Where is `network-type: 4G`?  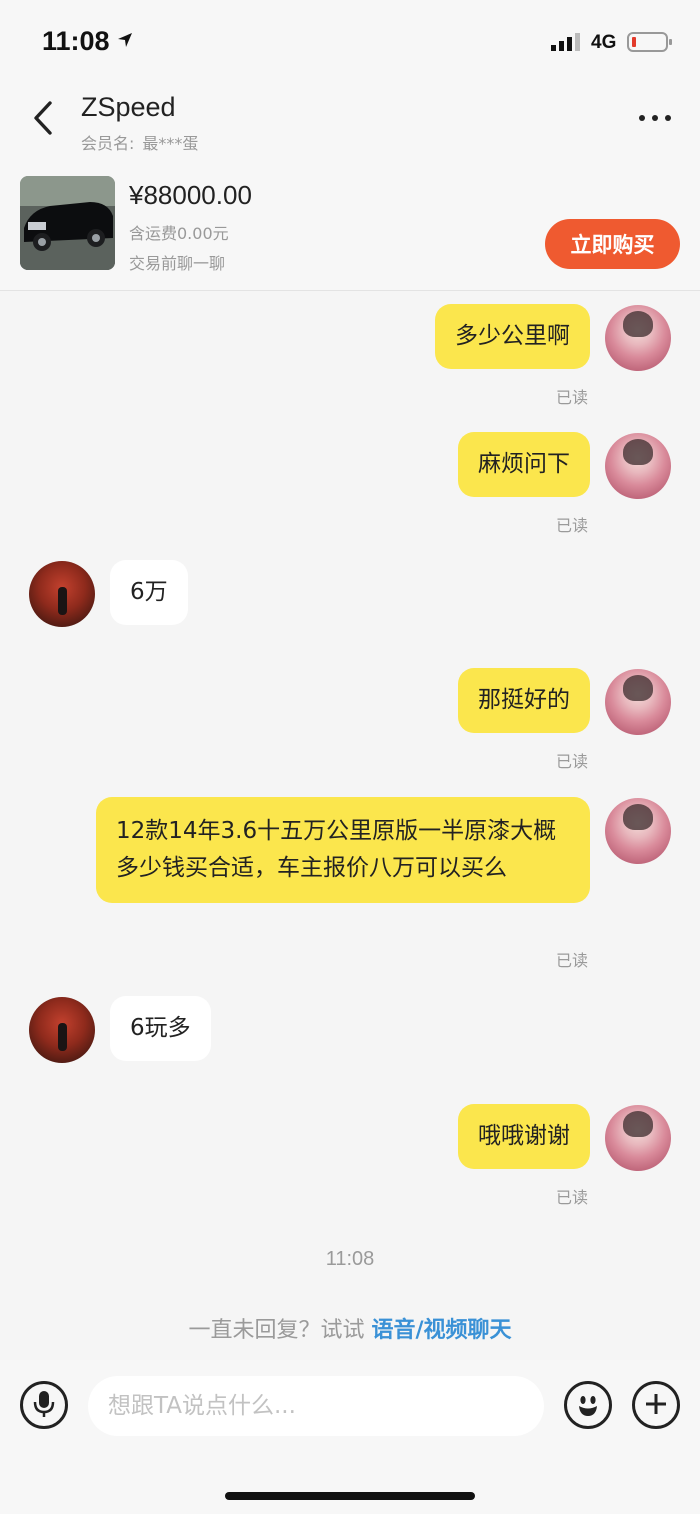
network-type: 4G is located at coordinates (604, 42).